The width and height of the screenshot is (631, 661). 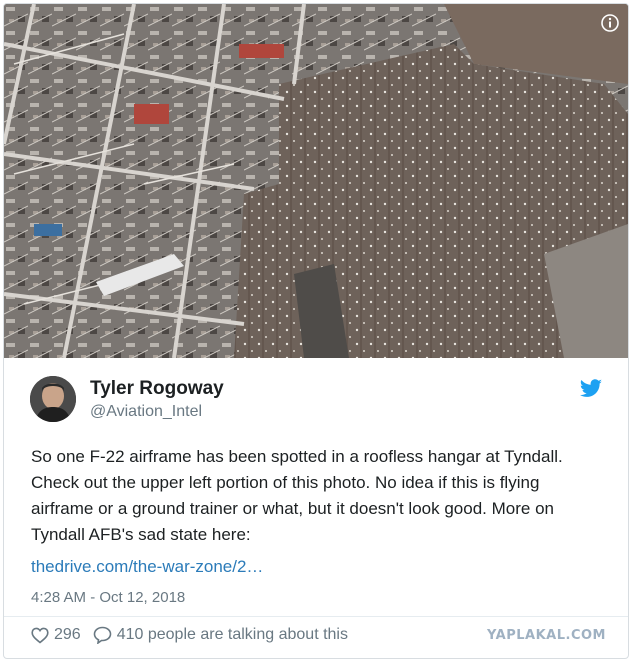 I want to click on like-count: 296, so click(x=67, y=635).